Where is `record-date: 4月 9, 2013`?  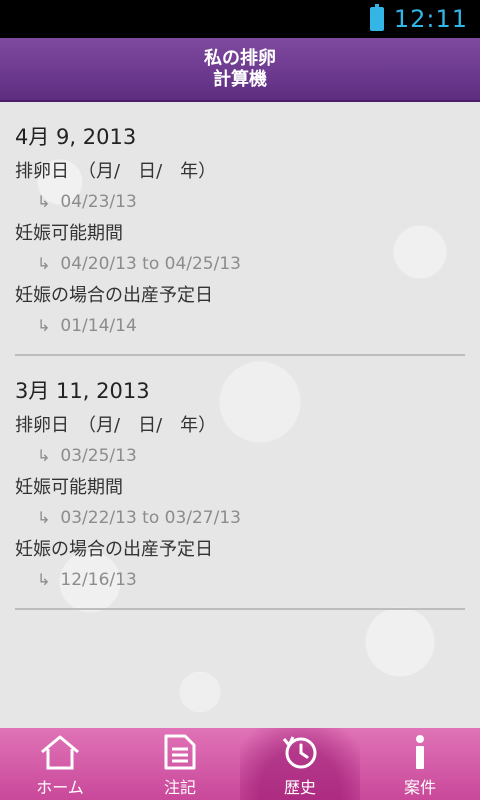 record-date: 4月 9, 2013 is located at coordinates (76, 137).